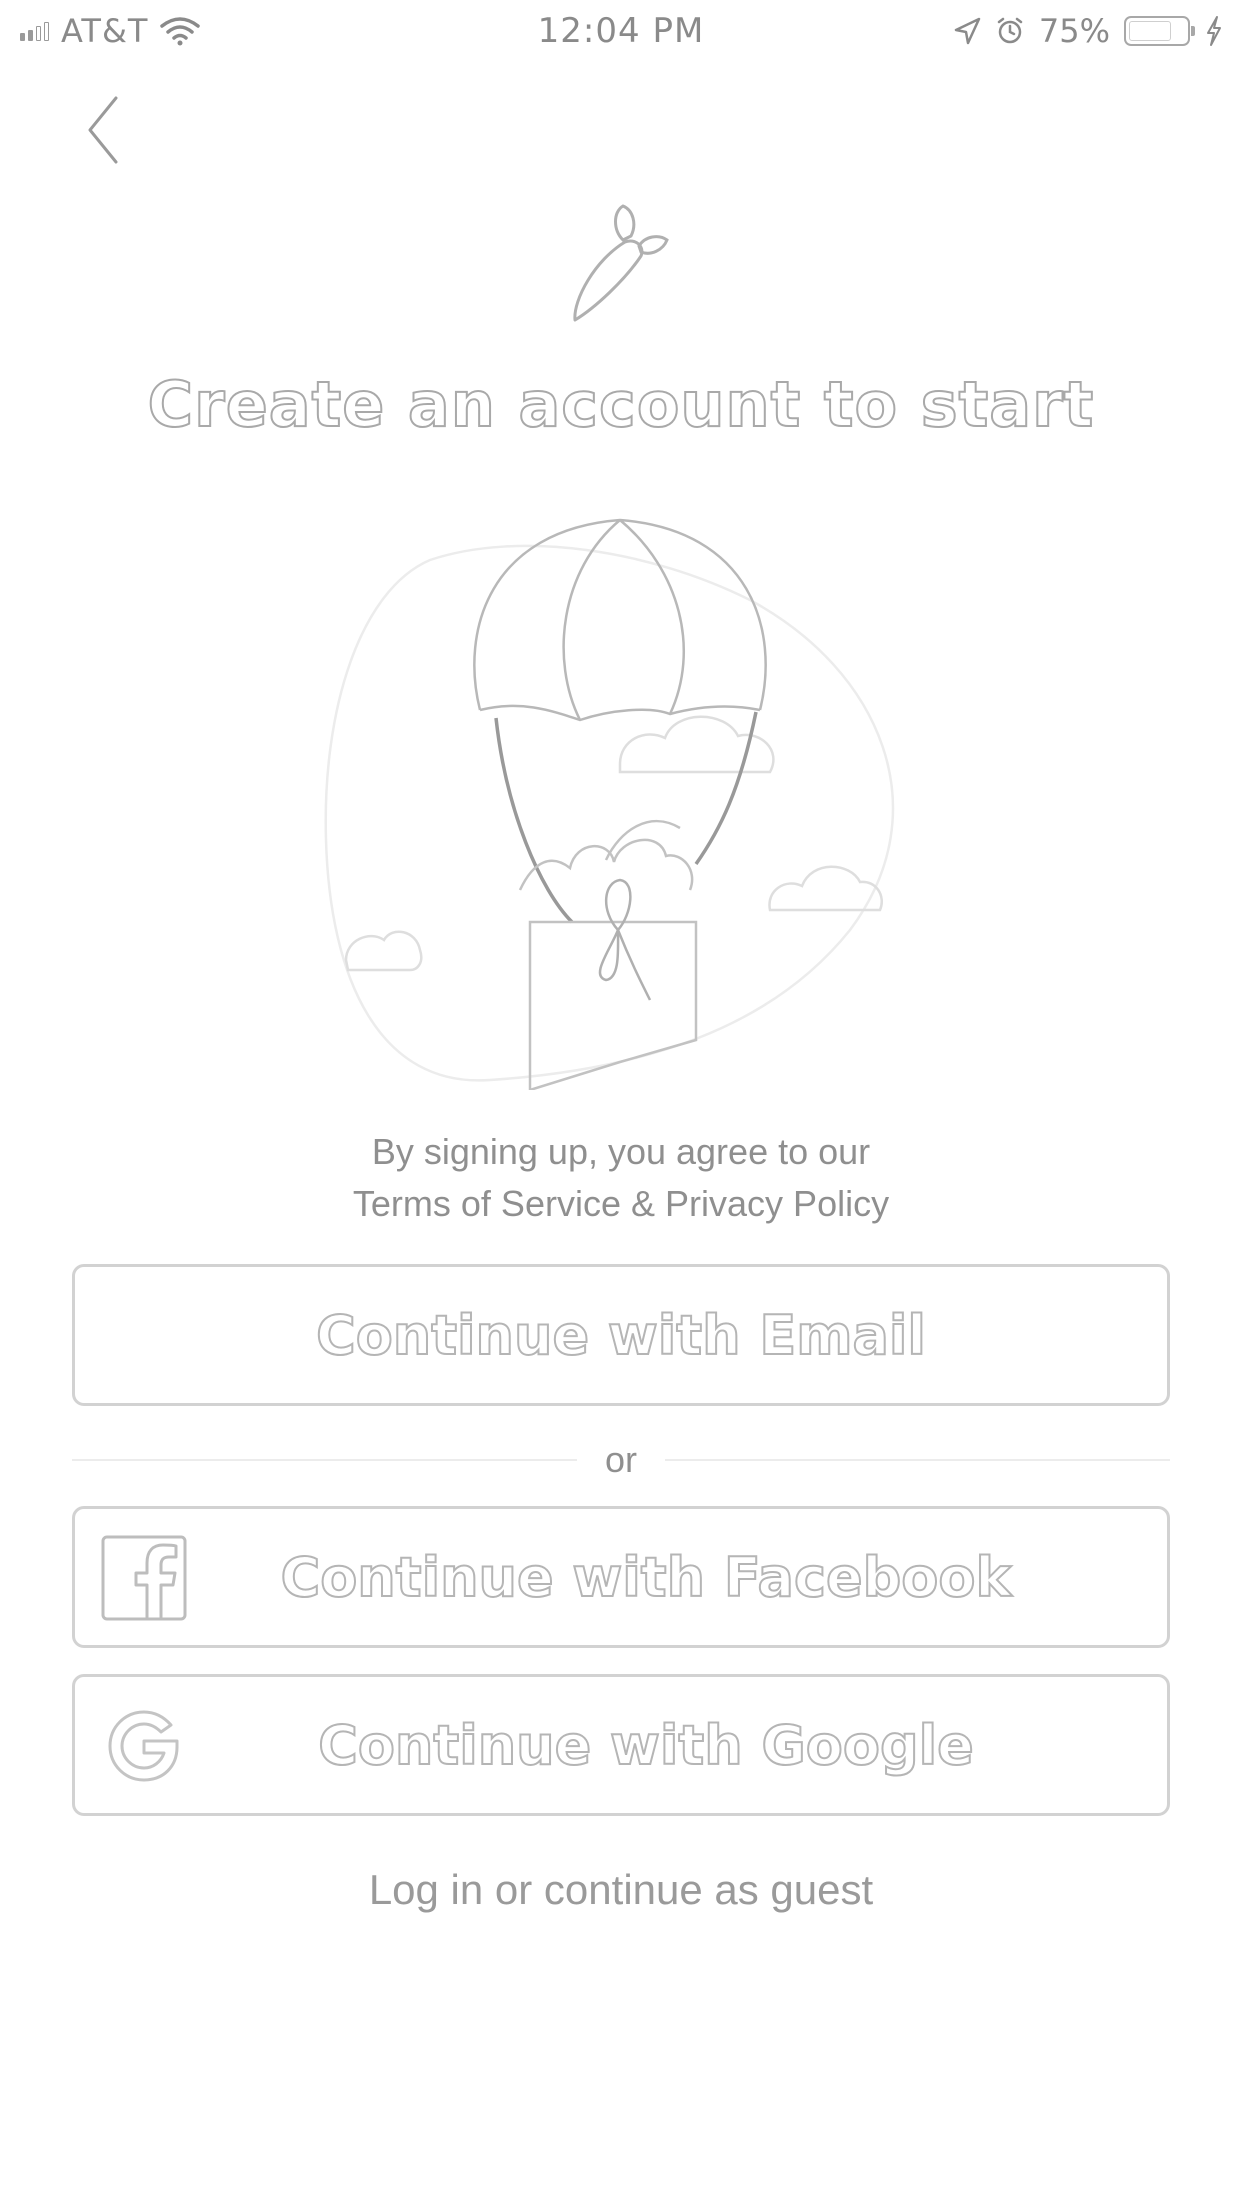 The height and width of the screenshot is (2208, 1242). Describe the element at coordinates (967, 31) in the screenshot. I see `location-arrow-icon` at that location.